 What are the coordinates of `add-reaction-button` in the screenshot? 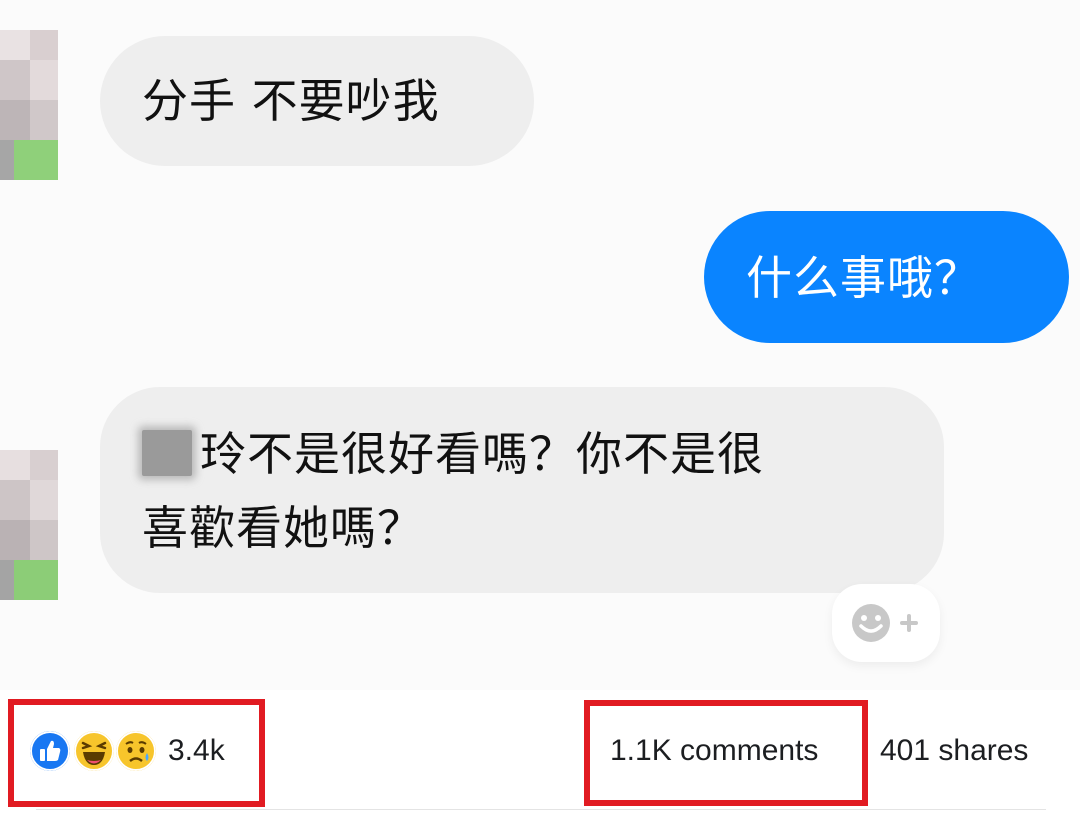 It's located at (886, 623).